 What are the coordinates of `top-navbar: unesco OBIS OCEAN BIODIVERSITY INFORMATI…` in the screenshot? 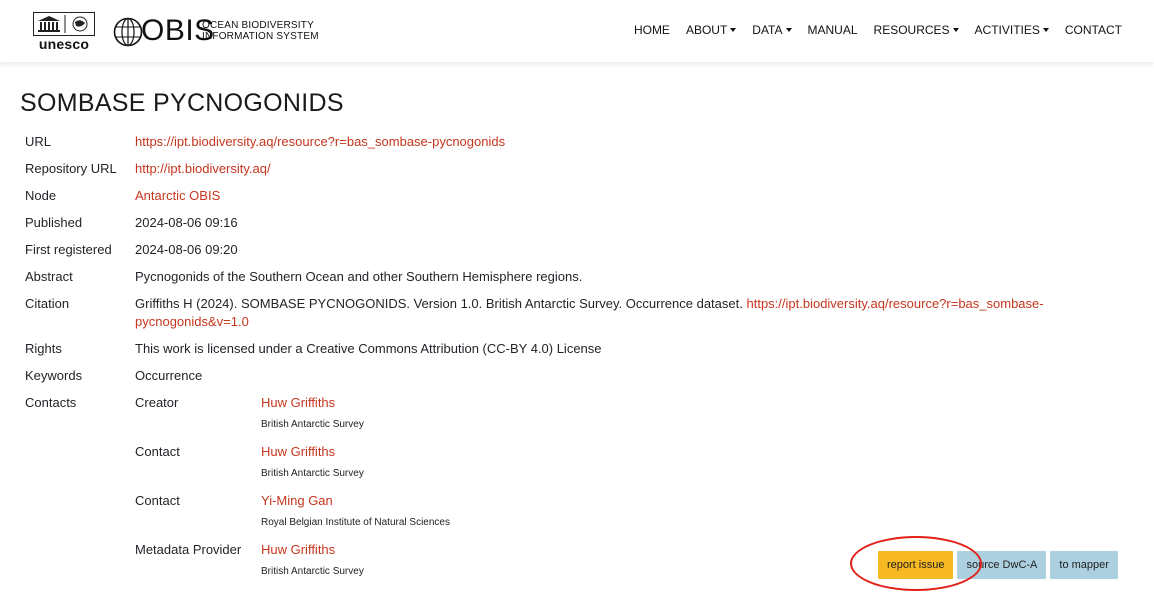 It's located at (577, 31).